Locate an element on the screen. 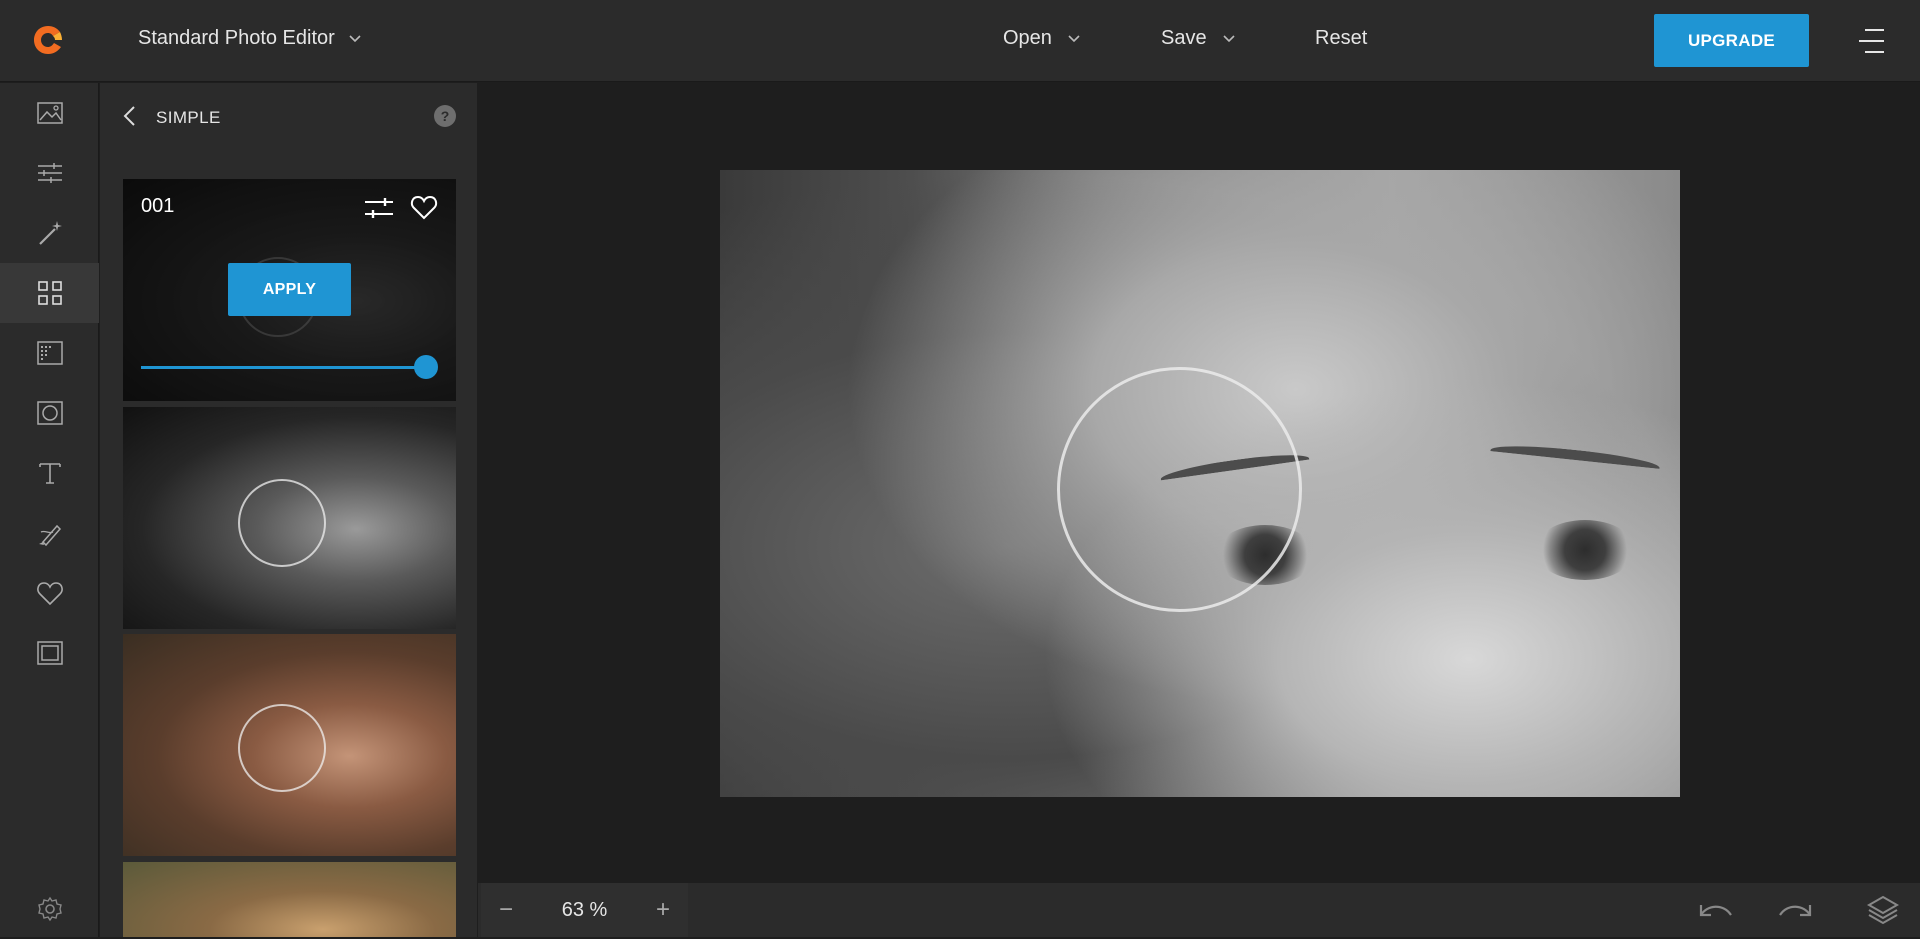 The width and height of the screenshot is (1920, 939). app-logo-icon is located at coordinates (48, 40).